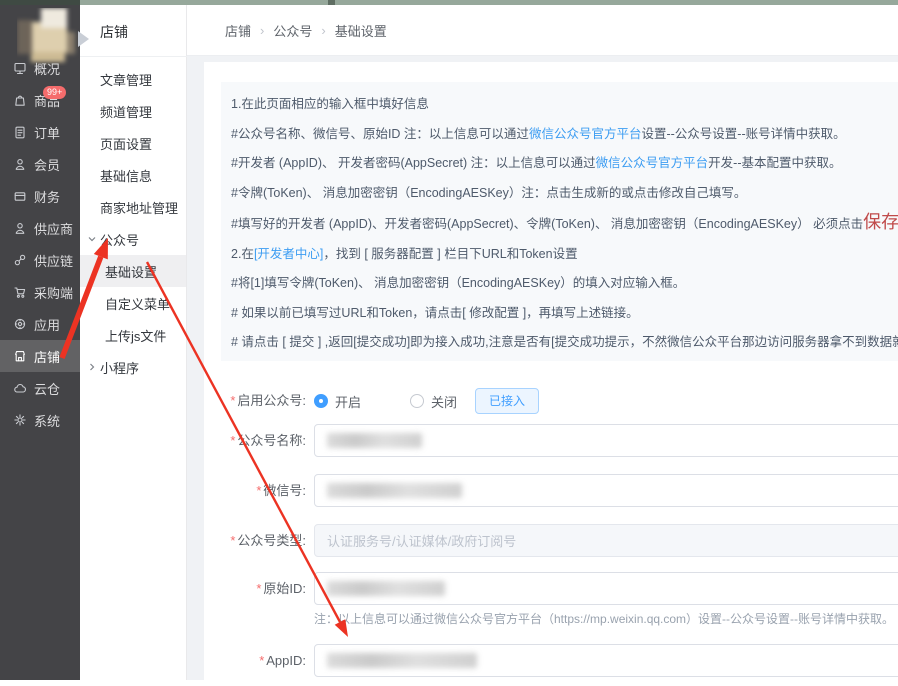 This screenshot has height=686, width=898. I want to click on menu-mini-program: 小程序, so click(133, 367).